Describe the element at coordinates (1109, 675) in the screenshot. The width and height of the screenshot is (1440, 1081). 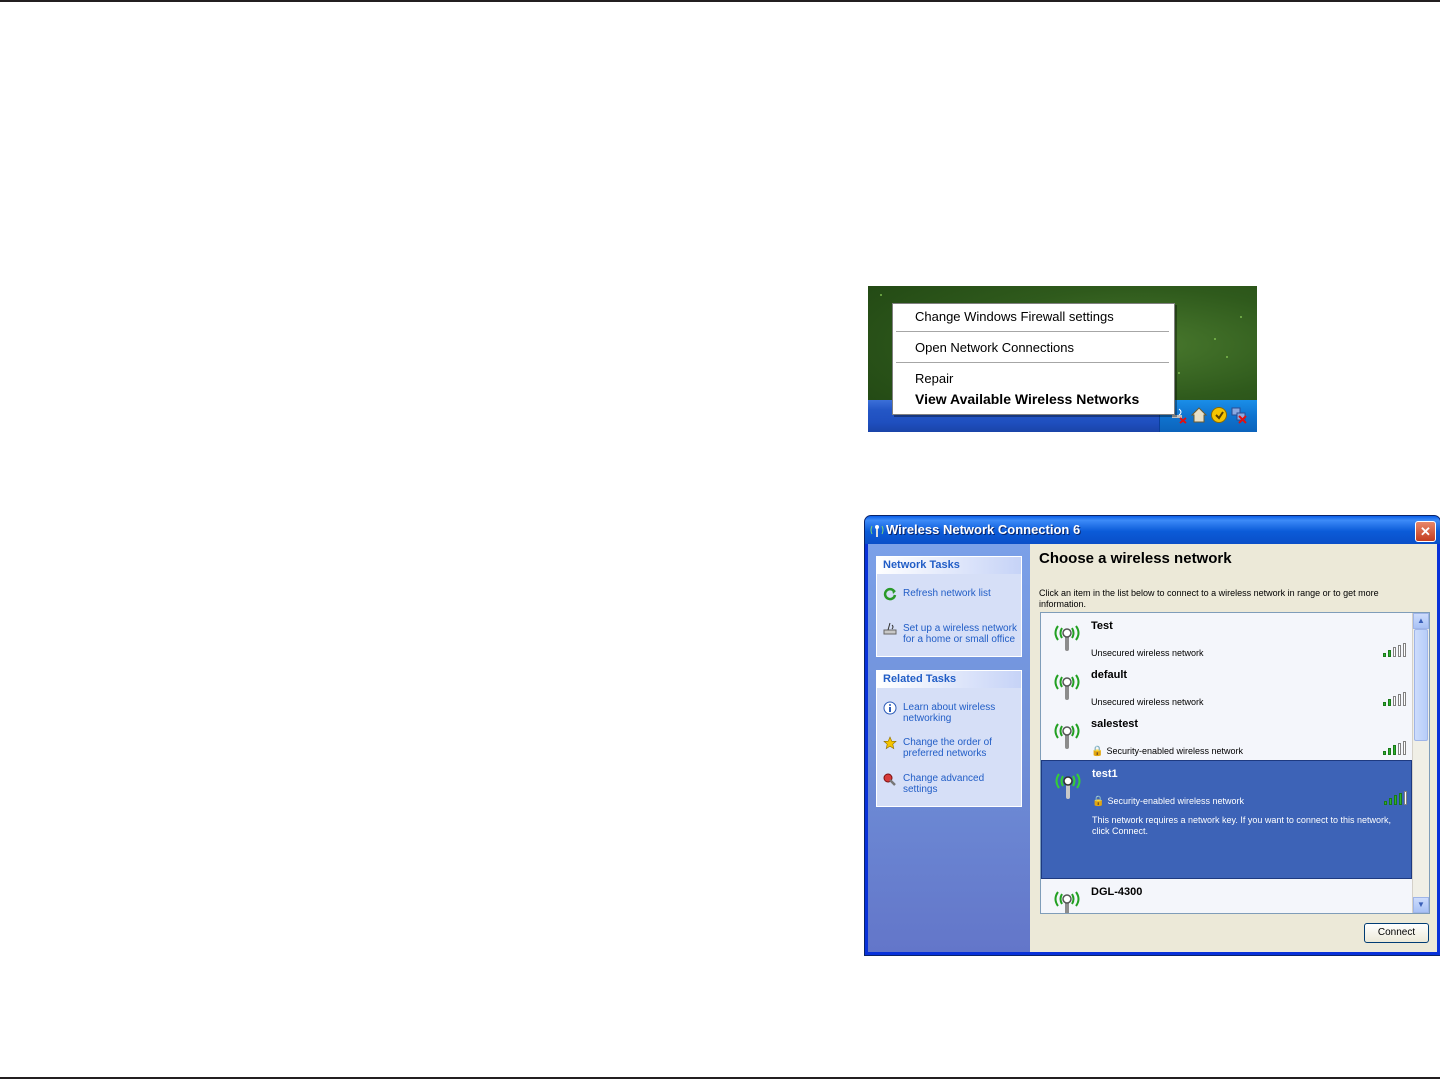
I see `network-name: default` at that location.